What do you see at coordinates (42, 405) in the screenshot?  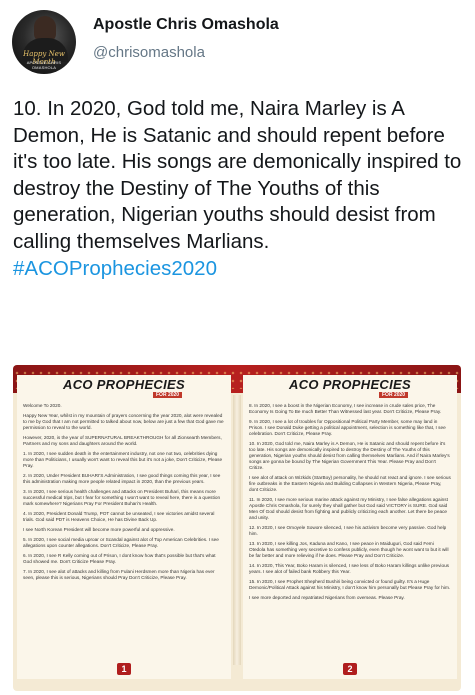 I see `paragraph: Welcome To 2020.` at bounding box center [42, 405].